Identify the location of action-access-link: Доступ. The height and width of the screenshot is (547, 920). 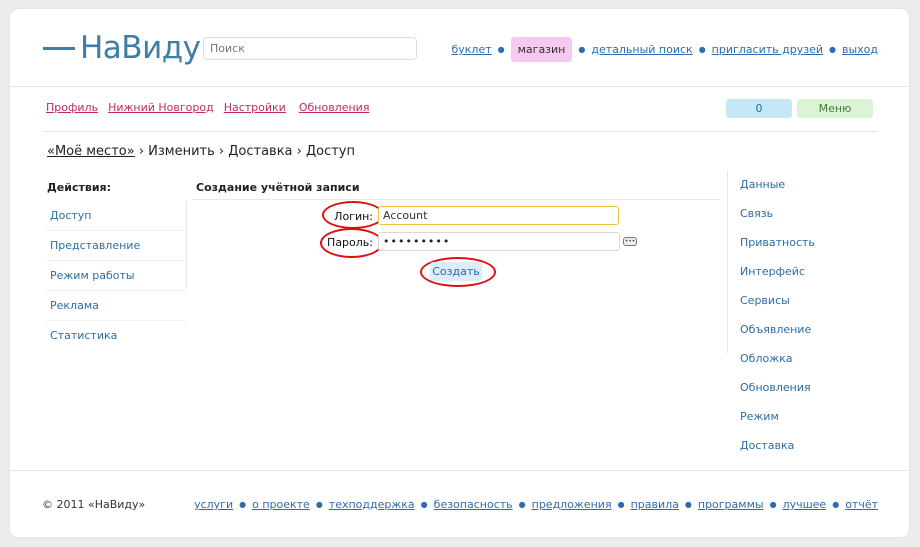
(116, 216).